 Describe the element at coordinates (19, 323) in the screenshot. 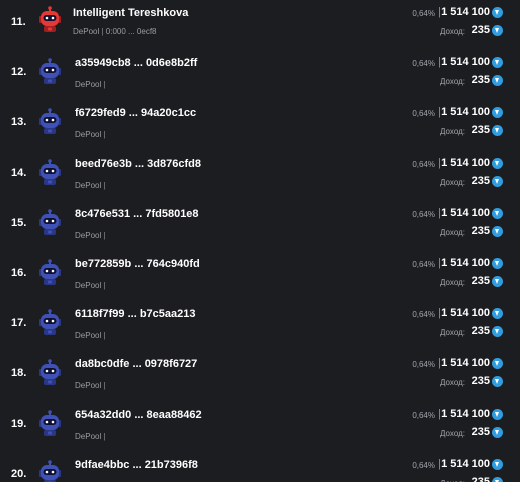

I see `rank-number: 17.` at that location.